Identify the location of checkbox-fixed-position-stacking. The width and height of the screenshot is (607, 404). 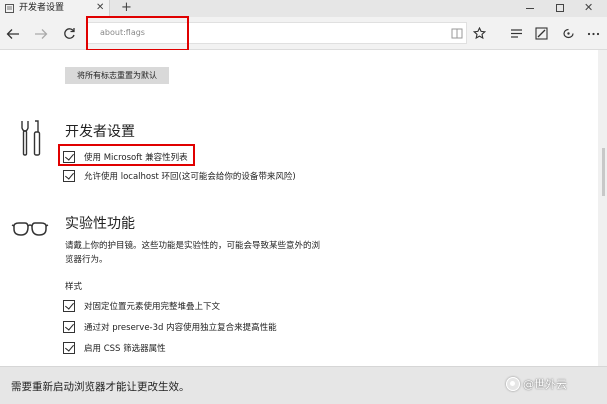
(69, 306).